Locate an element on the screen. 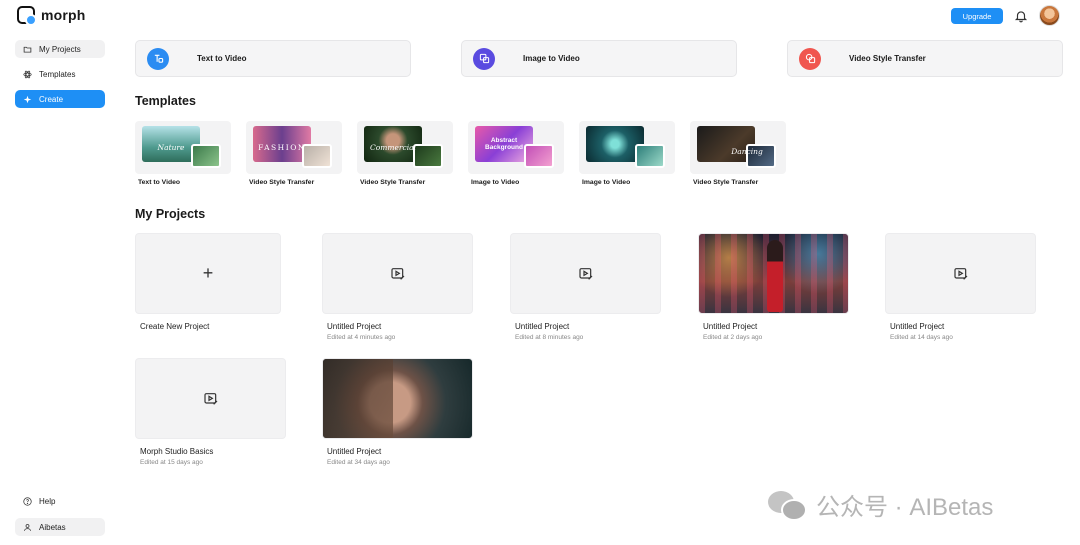 This screenshot has height=545, width=1080. template-thumbnail: Commercial is located at coordinates (405, 147).